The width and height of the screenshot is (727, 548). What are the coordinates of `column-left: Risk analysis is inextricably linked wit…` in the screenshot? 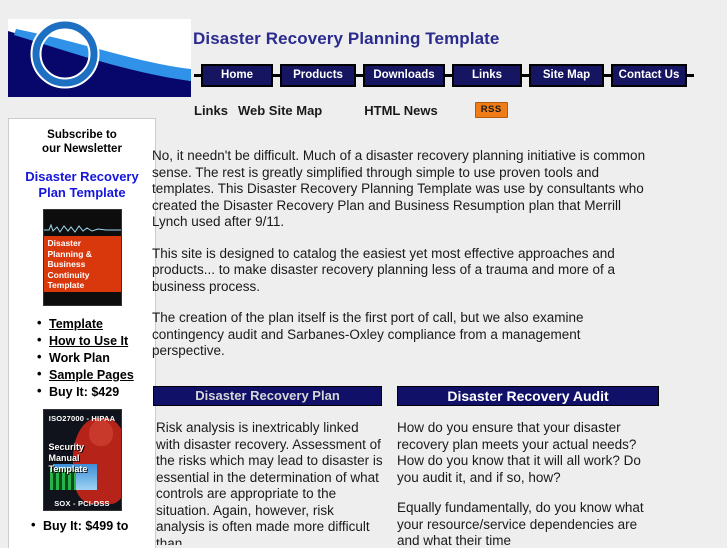 It's located at (270, 482).